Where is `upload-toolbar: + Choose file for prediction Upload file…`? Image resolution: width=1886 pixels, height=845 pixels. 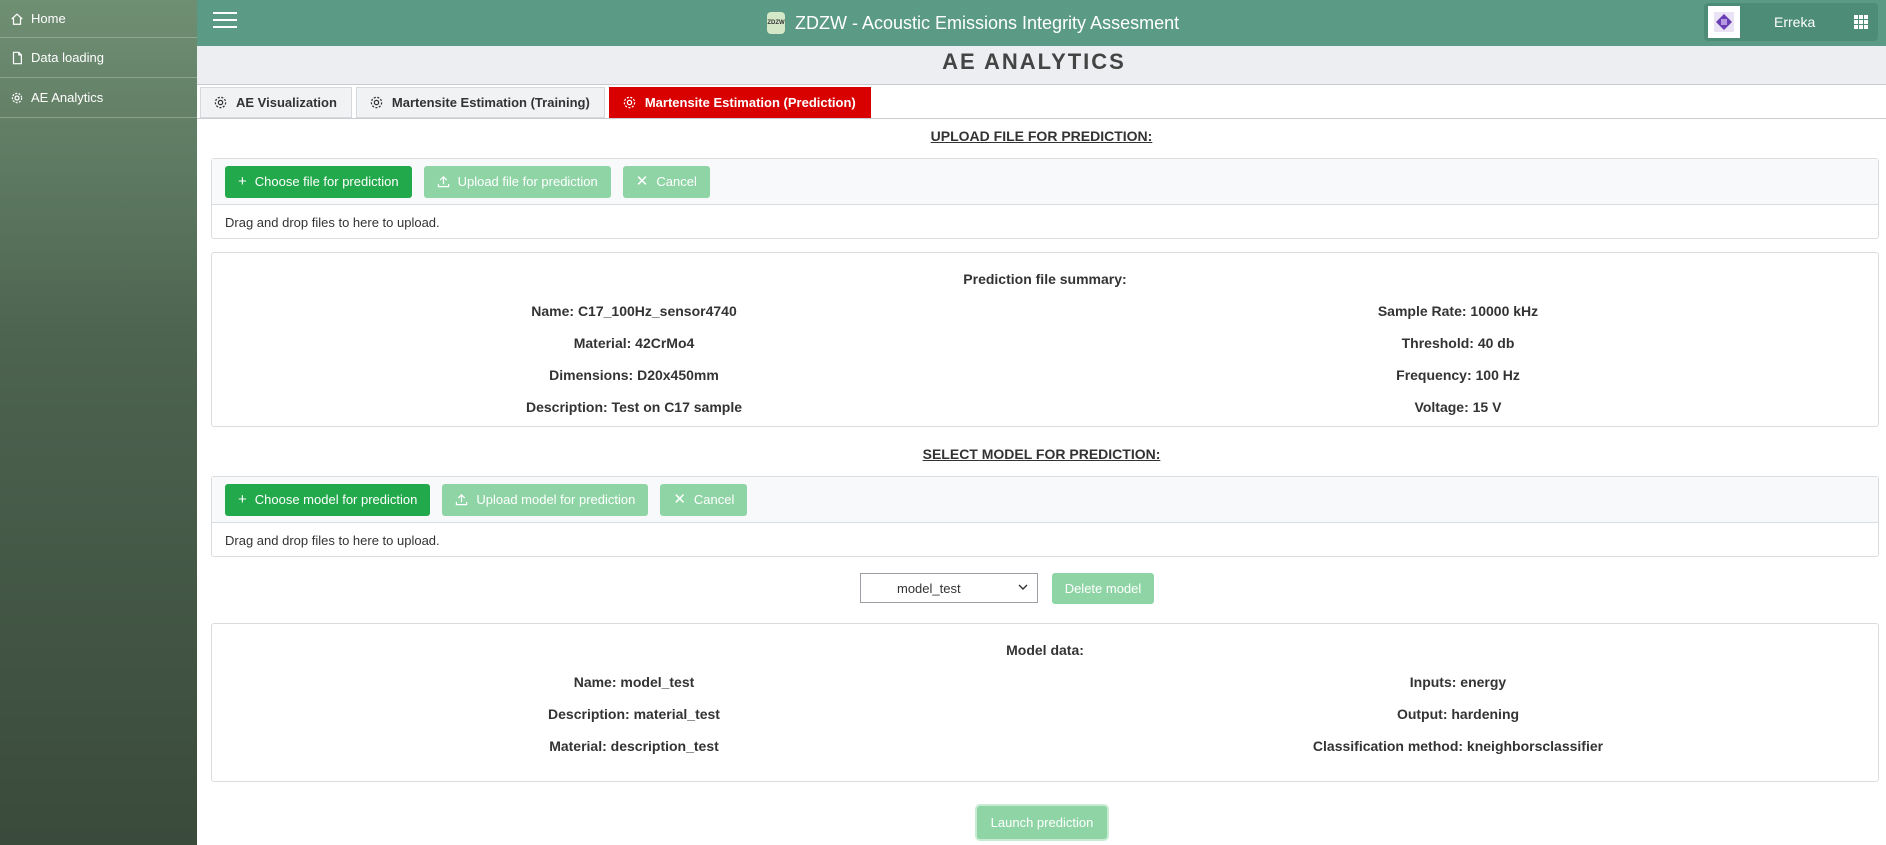 upload-toolbar: + Choose file for prediction Upload file… is located at coordinates (1045, 182).